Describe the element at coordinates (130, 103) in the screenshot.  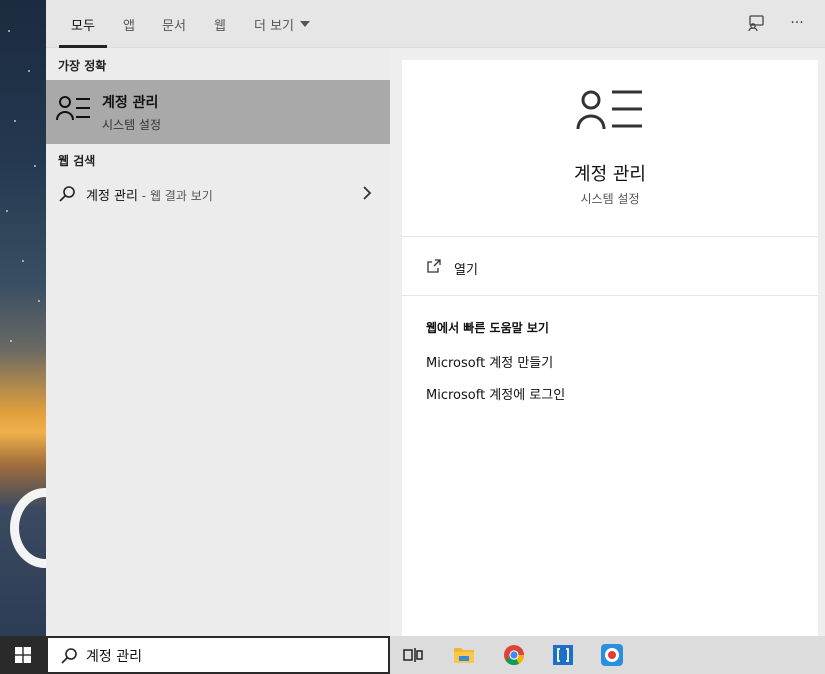
I see `best-match-title: 계정 관리` at that location.